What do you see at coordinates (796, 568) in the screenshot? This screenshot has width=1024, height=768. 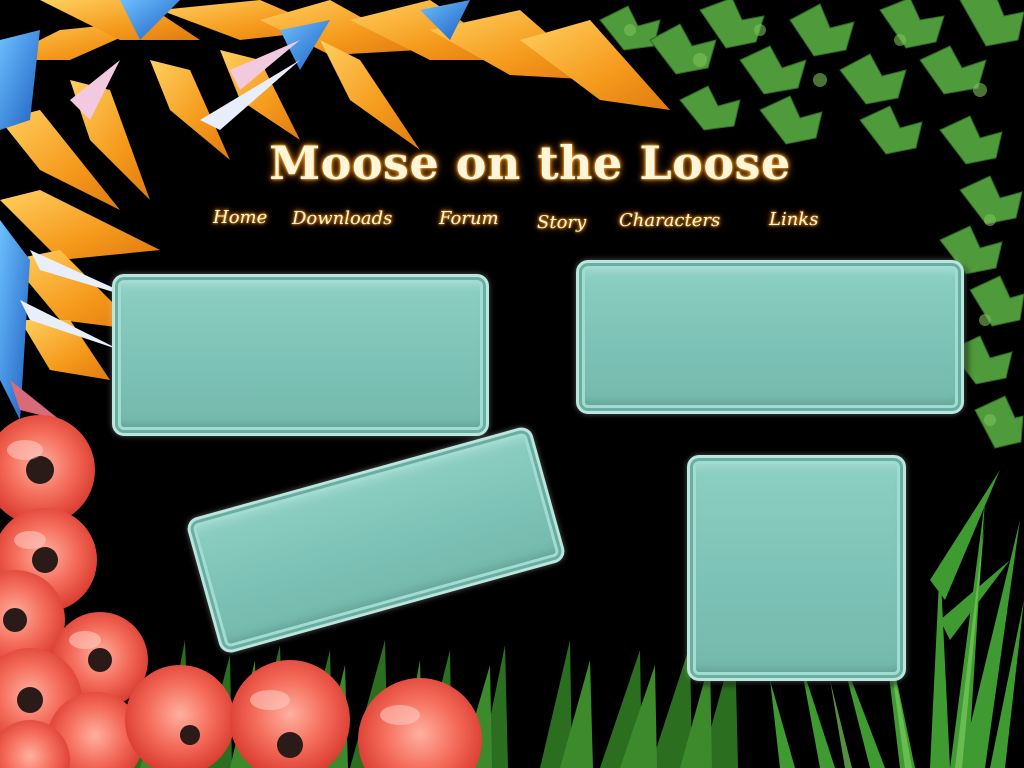 I see `content-panel-bottom-right` at bounding box center [796, 568].